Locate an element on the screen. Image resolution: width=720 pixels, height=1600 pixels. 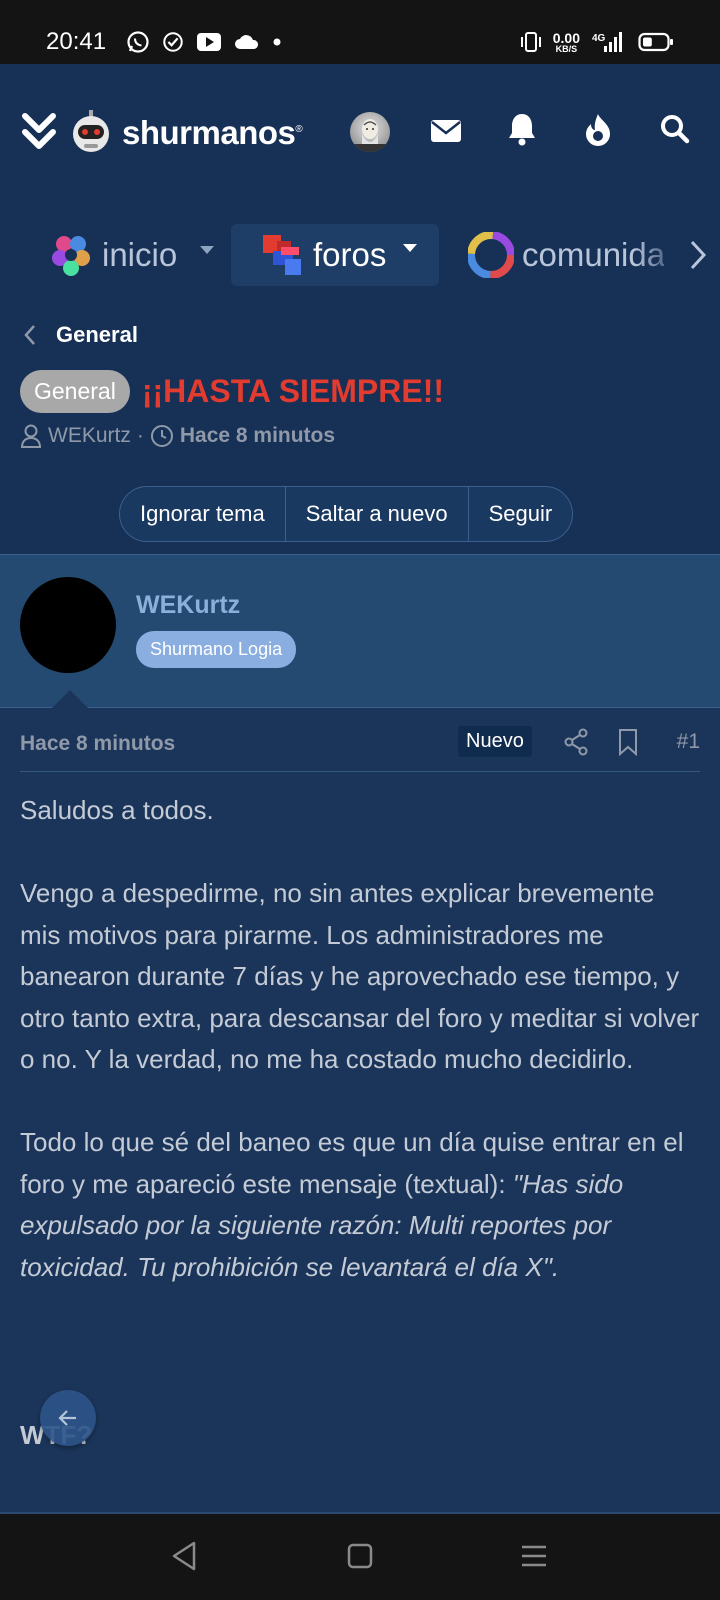
arrow-left-icon is located at coordinates (67, 1418).